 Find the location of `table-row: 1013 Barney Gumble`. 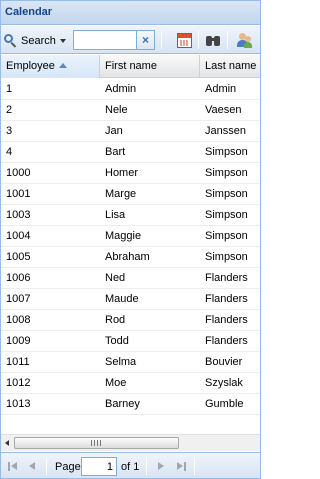

table-row: 1013 Barney Gumble is located at coordinates (130, 404).